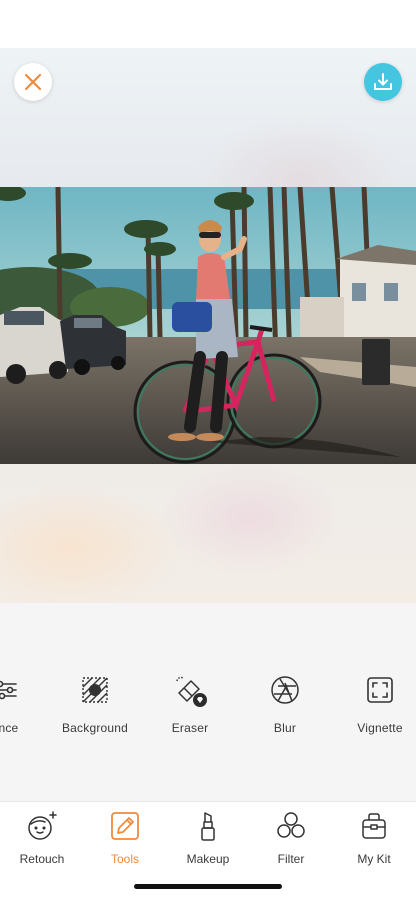 The height and width of the screenshot is (900, 416). I want to click on aperture-icon, so click(285, 690).